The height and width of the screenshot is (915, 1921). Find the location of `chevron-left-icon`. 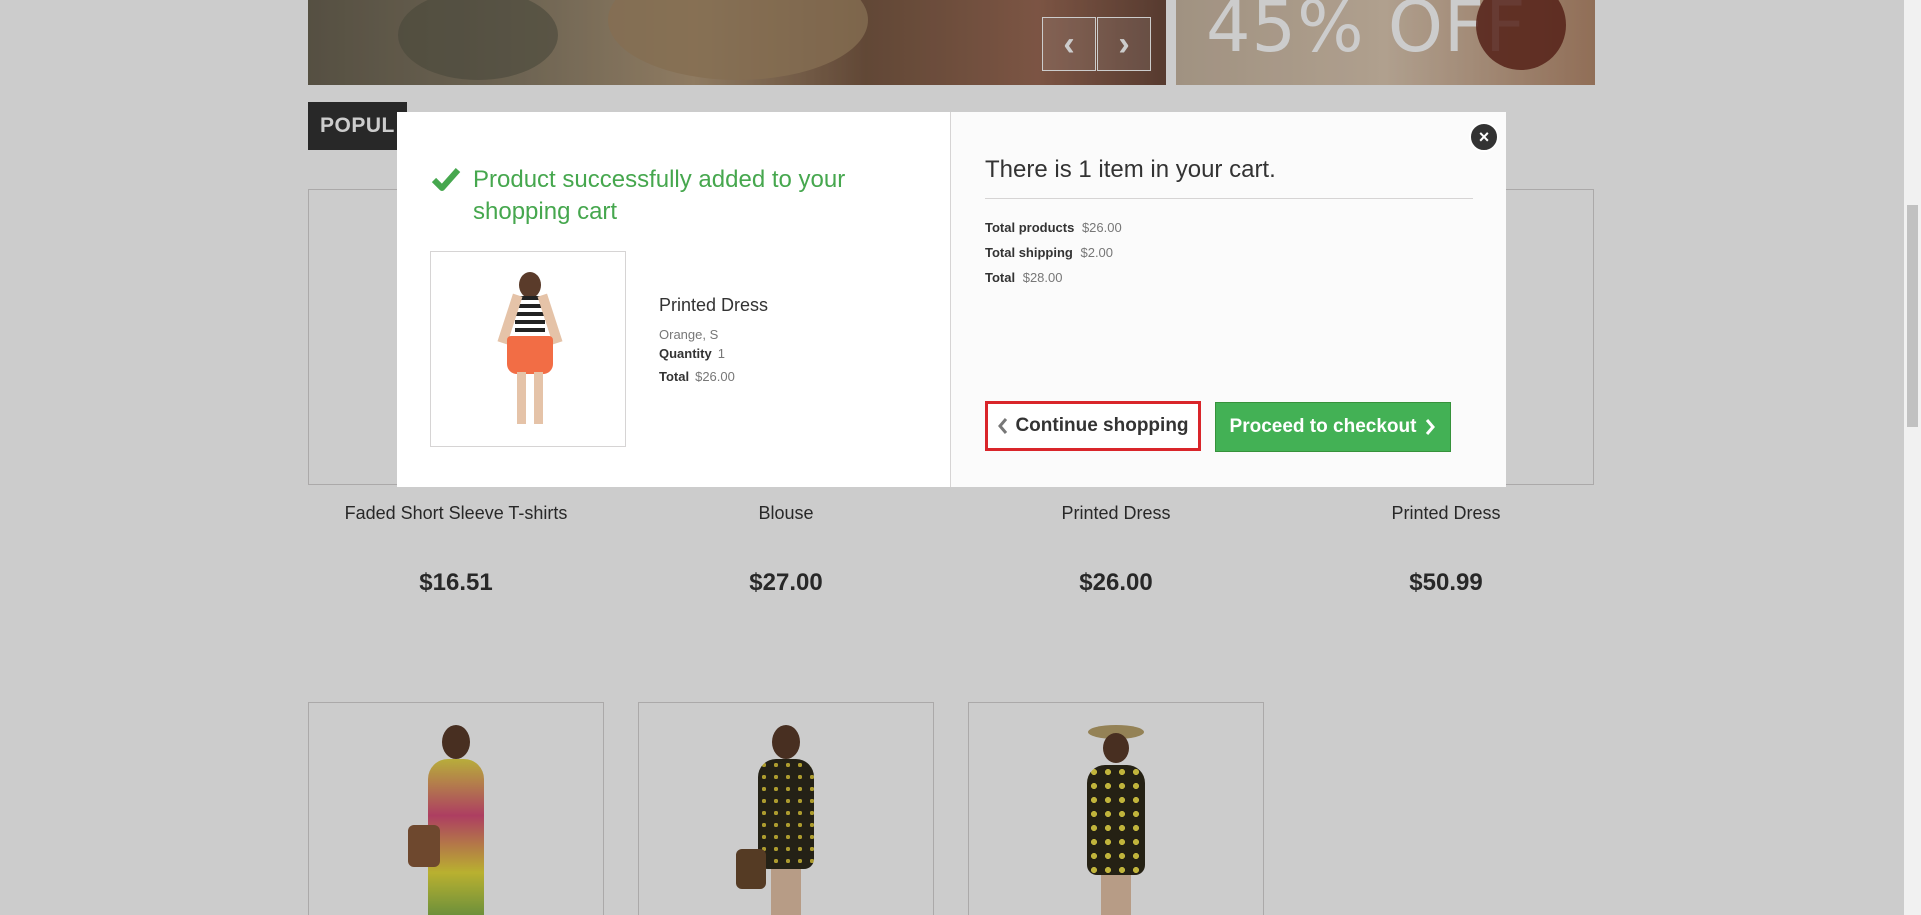

chevron-left-icon is located at coordinates (1003, 426).